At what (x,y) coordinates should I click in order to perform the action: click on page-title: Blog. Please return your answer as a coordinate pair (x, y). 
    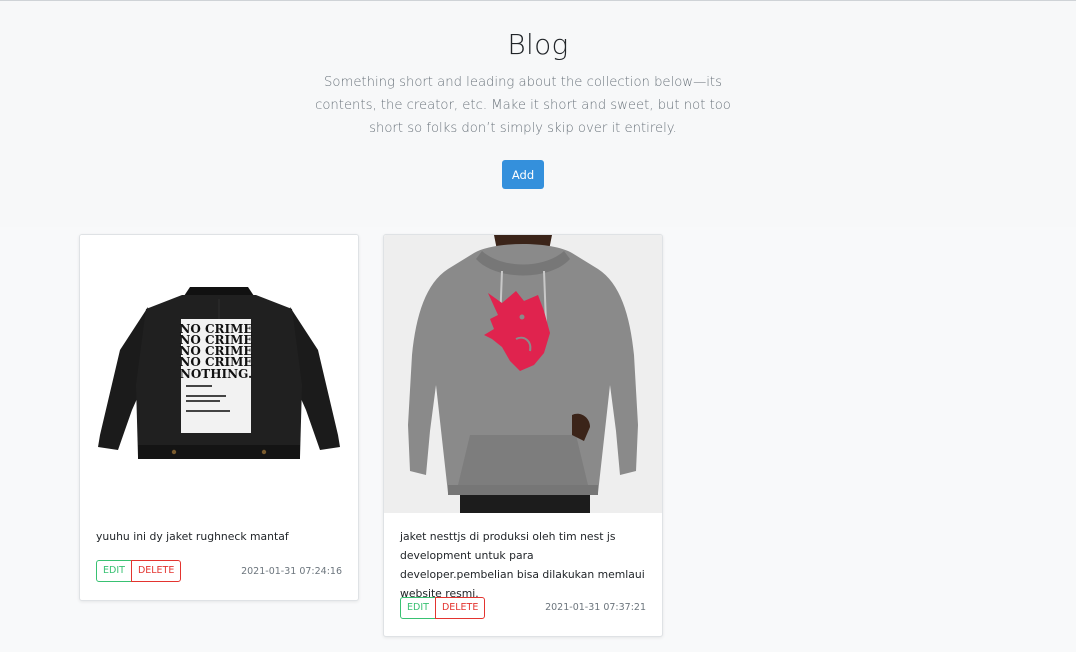
    Looking at the image, I should click on (538, 44).